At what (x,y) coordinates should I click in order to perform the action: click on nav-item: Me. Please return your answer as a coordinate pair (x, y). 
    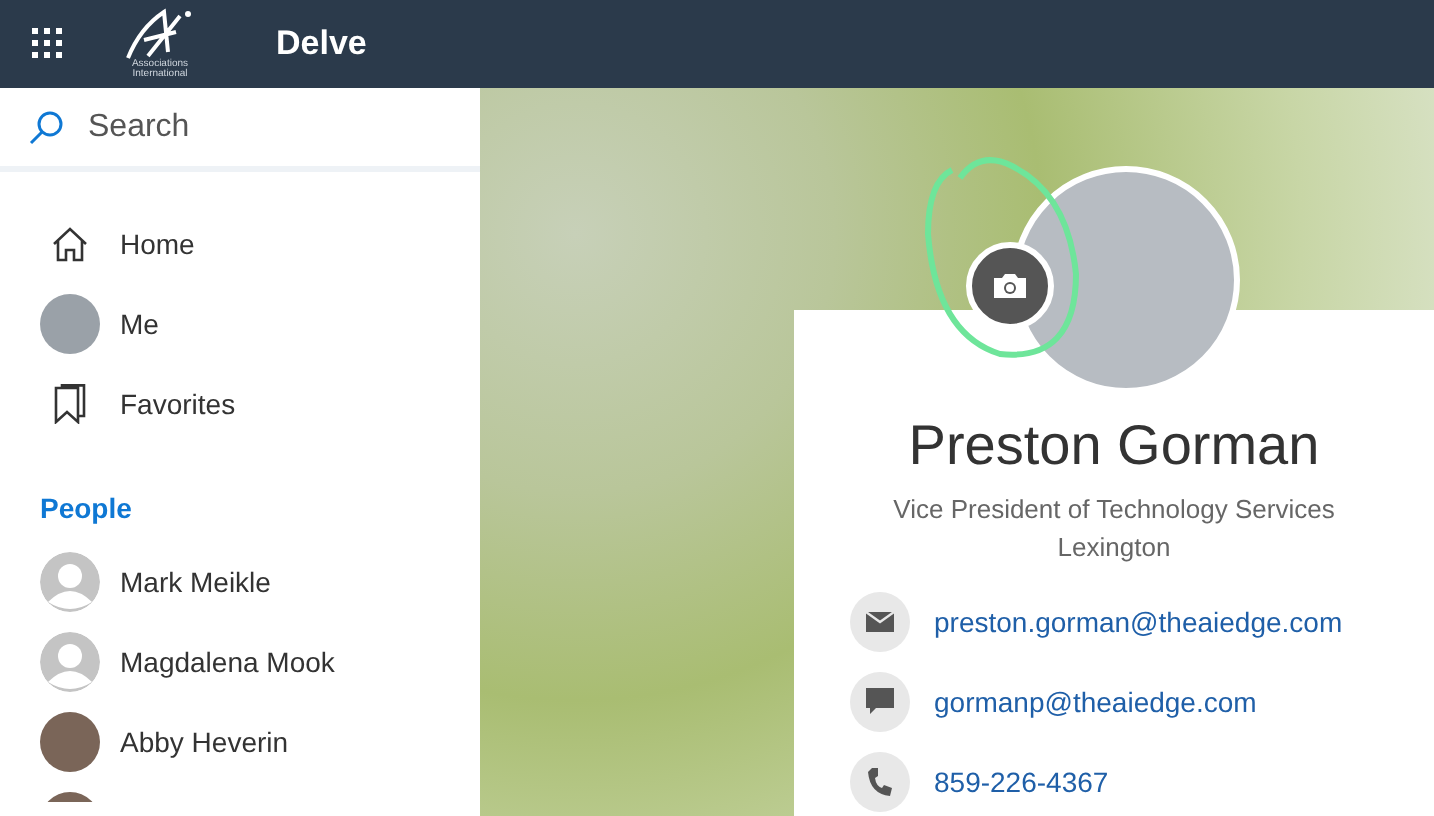
    Looking at the image, I should click on (139, 324).